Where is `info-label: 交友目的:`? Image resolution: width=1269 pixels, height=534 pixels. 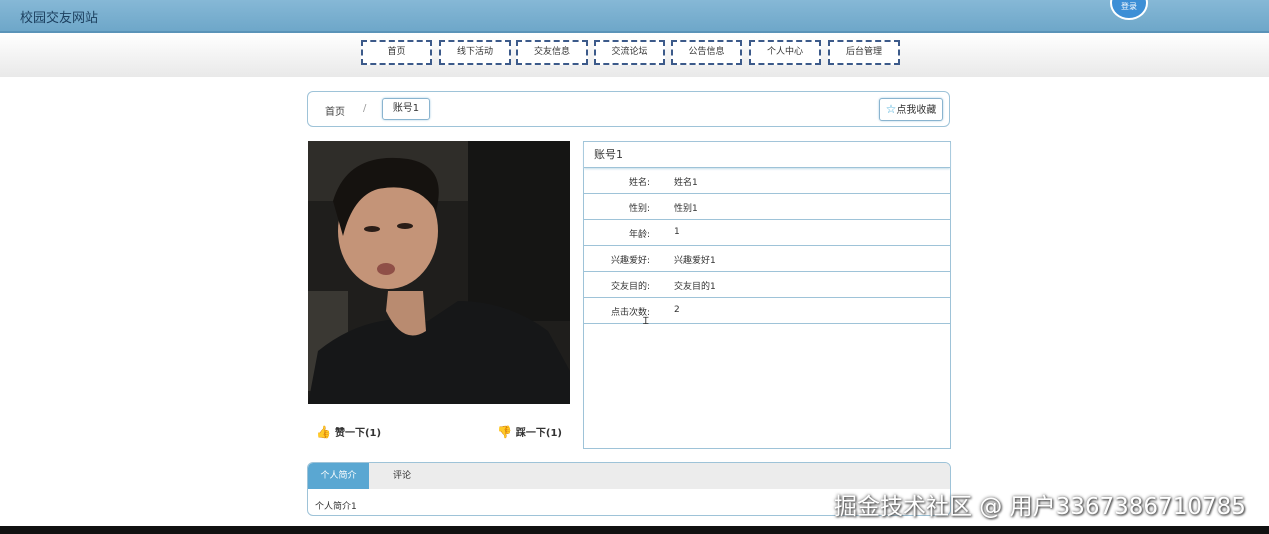 info-label: 交友目的: is located at coordinates (630, 287).